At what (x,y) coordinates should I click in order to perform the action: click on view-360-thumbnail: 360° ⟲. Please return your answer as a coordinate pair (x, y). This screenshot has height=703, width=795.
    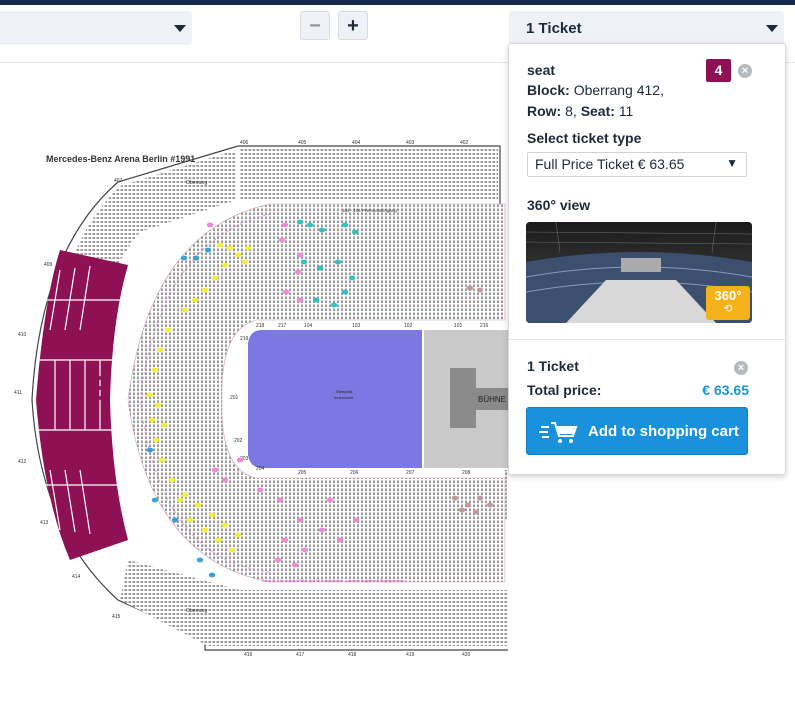
    Looking at the image, I should click on (639, 272).